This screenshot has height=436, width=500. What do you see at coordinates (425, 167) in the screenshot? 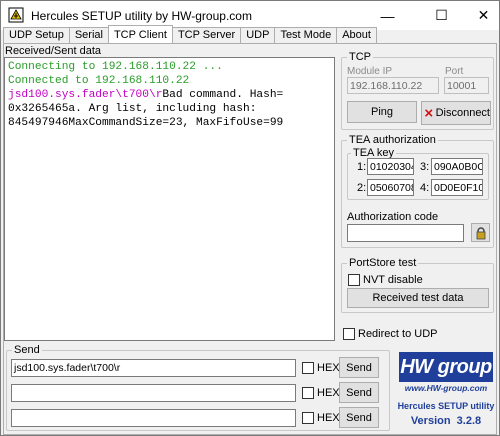
I see `tea-key-3-label: 3:` at bounding box center [425, 167].